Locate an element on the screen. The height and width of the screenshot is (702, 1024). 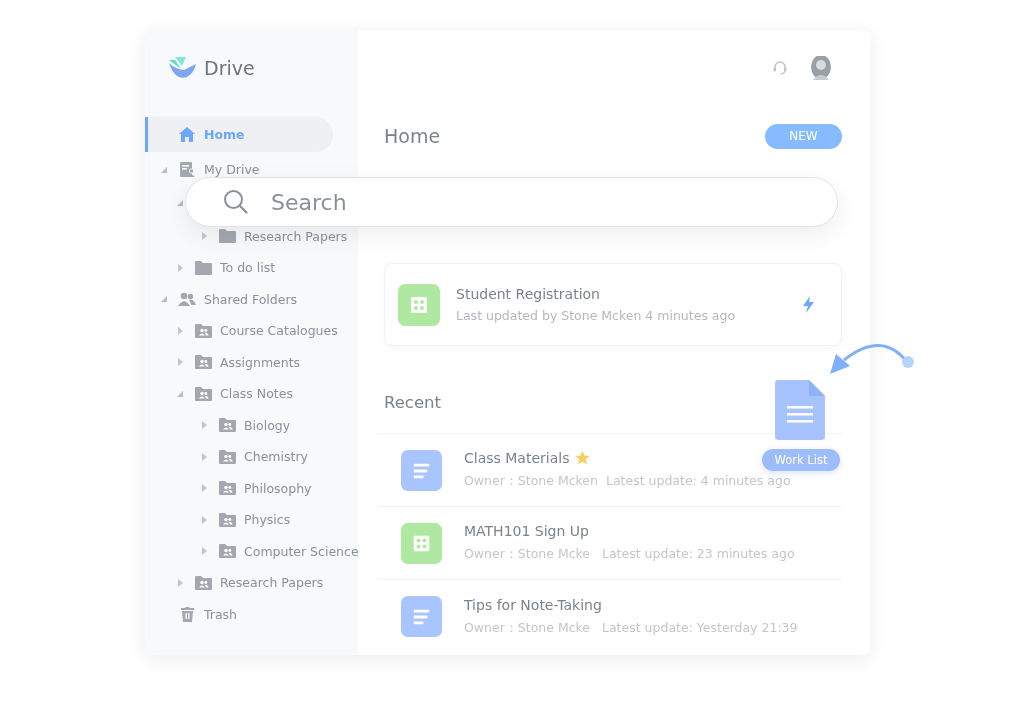
home-icon is located at coordinates (187, 134).